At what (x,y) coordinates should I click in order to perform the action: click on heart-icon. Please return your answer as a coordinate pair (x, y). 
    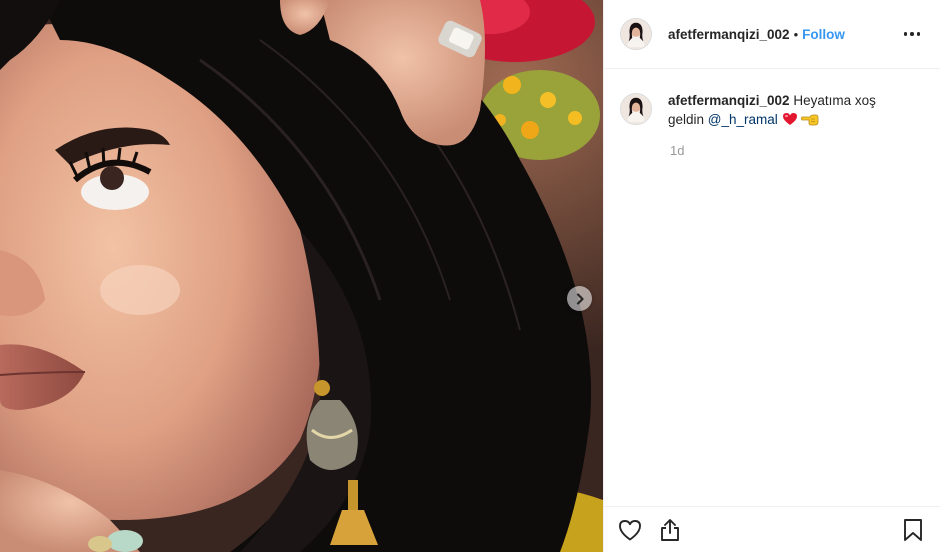
    Looking at the image, I should click on (630, 529).